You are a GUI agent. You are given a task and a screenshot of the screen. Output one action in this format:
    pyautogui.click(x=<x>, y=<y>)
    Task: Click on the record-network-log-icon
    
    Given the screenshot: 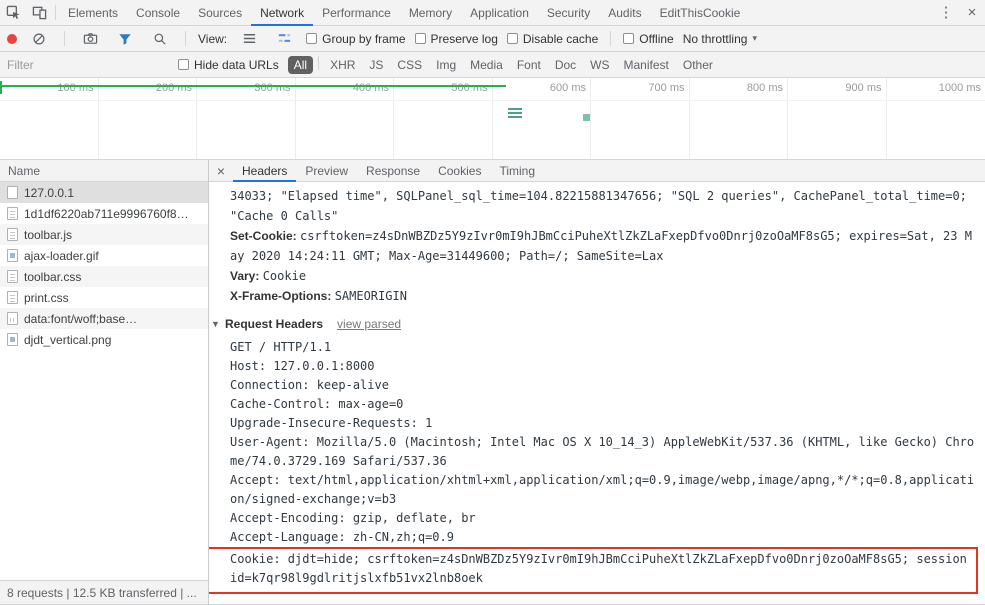 What is the action you would take?
    pyautogui.click(x=12, y=38)
    